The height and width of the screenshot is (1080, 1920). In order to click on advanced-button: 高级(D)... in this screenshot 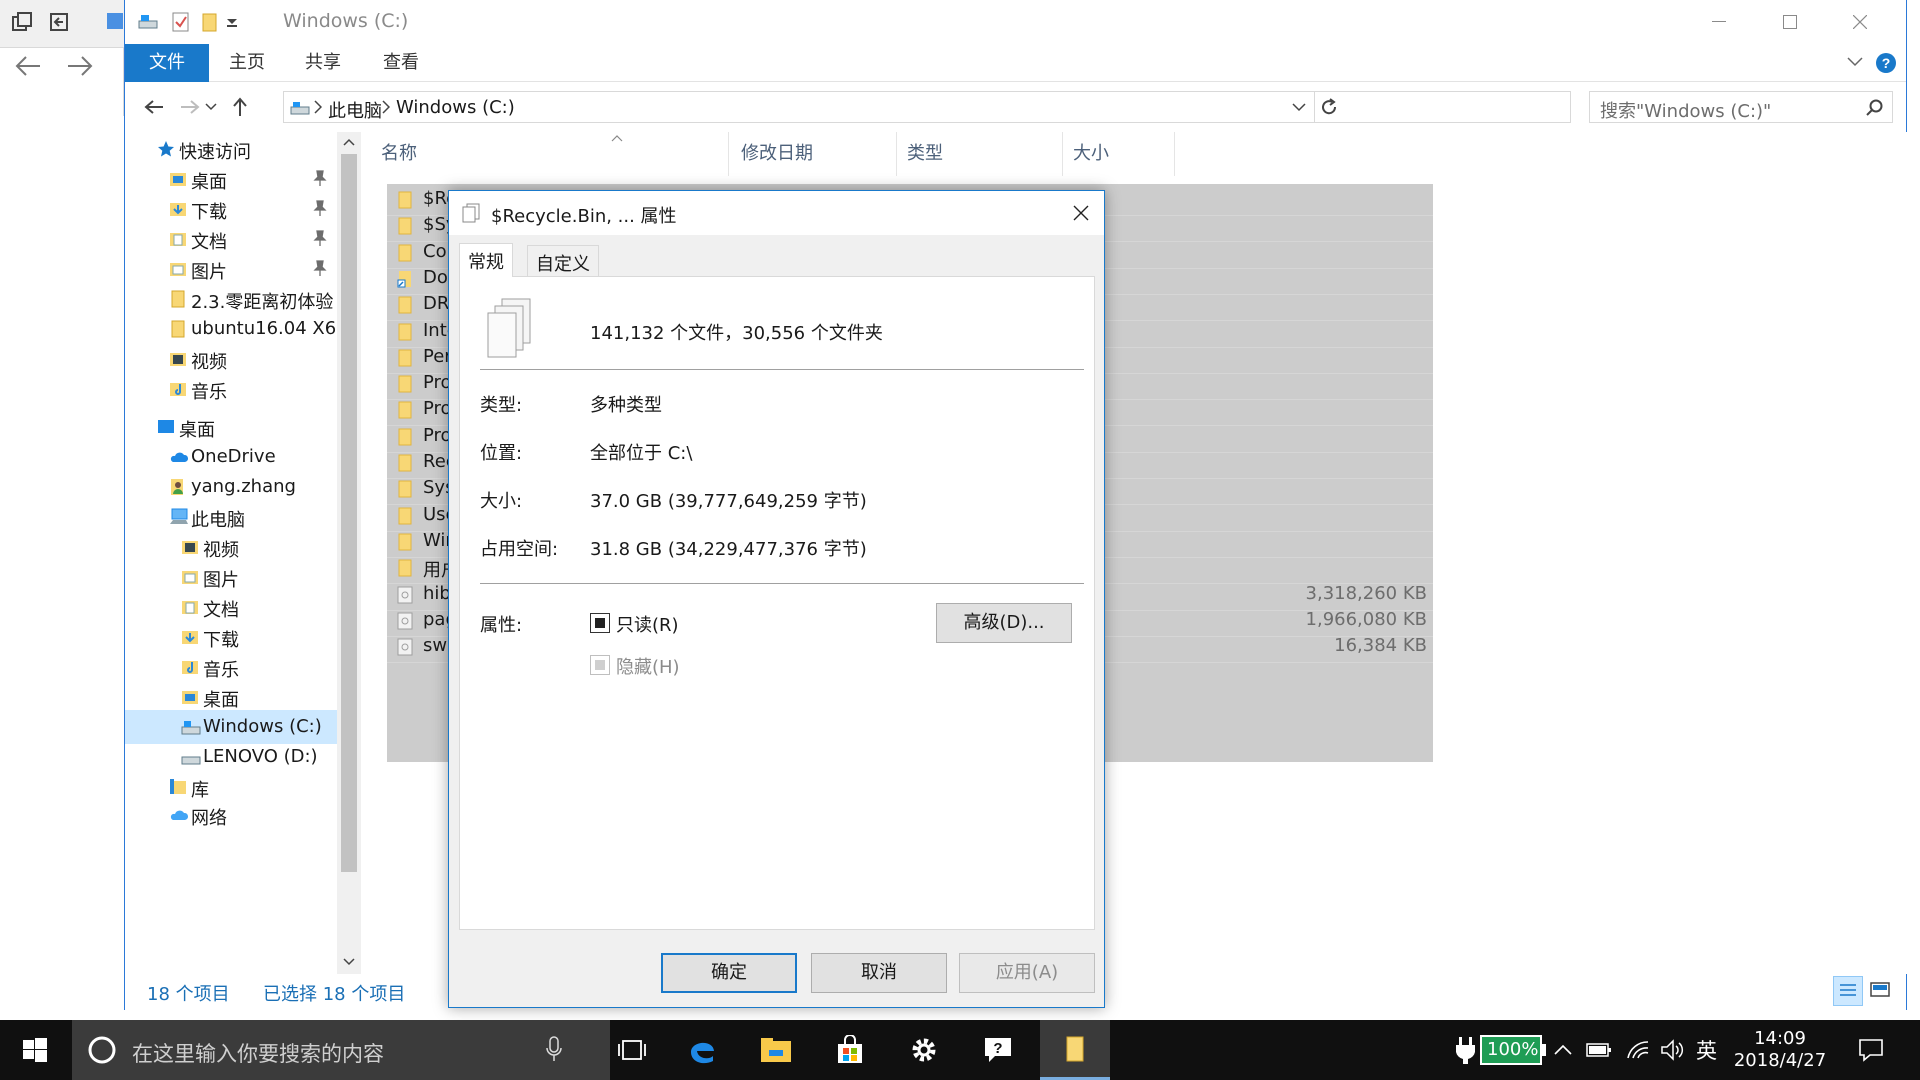, I will do `click(1004, 623)`.